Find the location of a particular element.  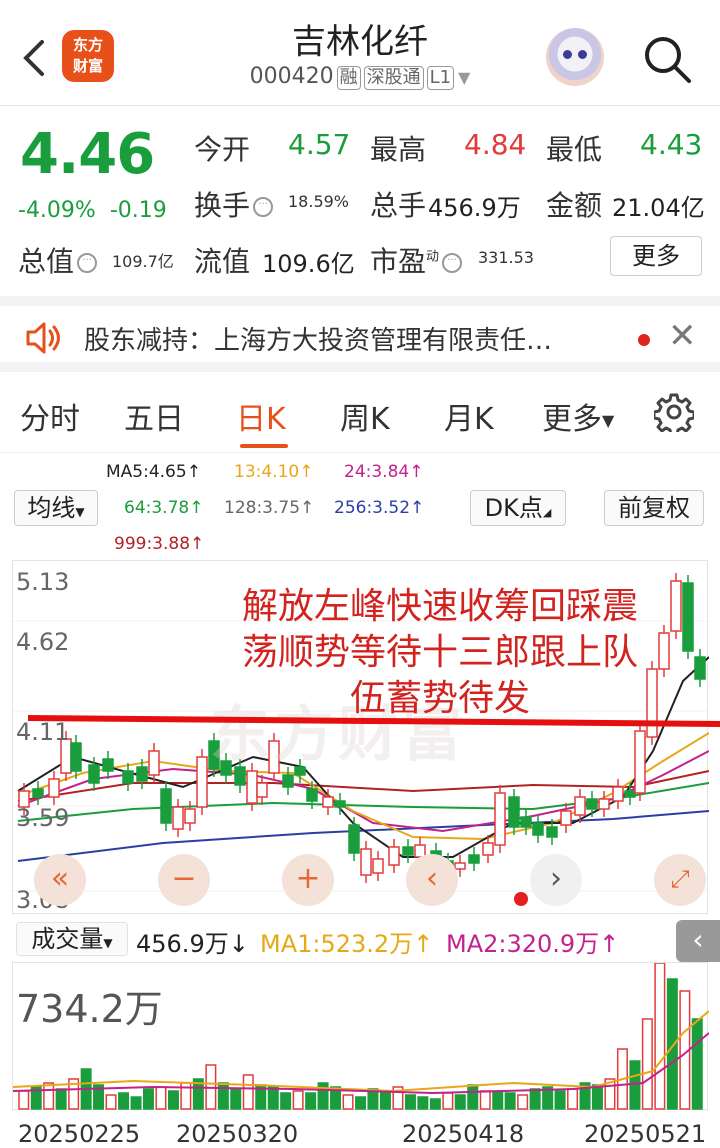

mktcap-value: 109.7亿 is located at coordinates (143, 261).